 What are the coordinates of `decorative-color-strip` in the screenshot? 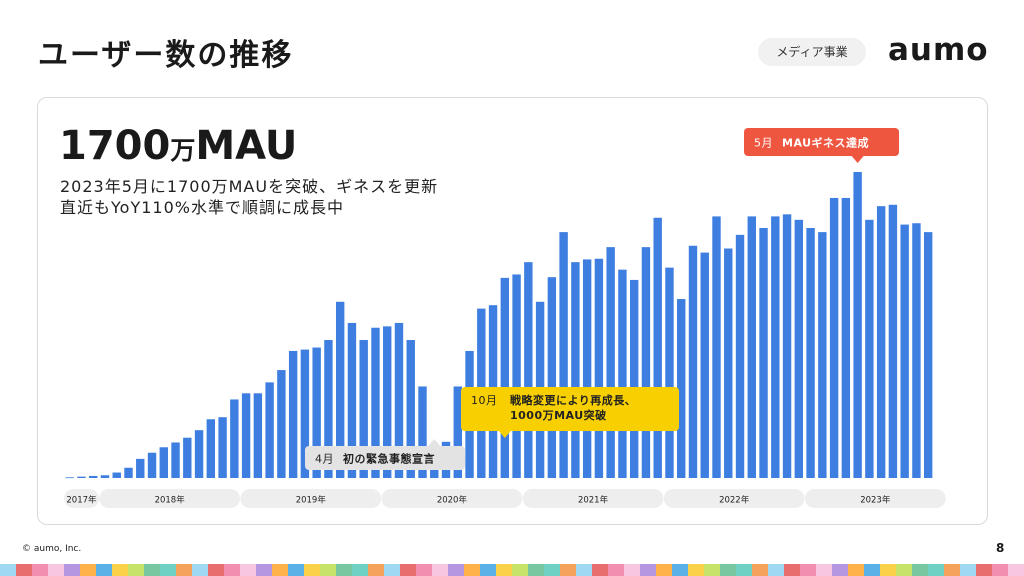 It's located at (512, 570).